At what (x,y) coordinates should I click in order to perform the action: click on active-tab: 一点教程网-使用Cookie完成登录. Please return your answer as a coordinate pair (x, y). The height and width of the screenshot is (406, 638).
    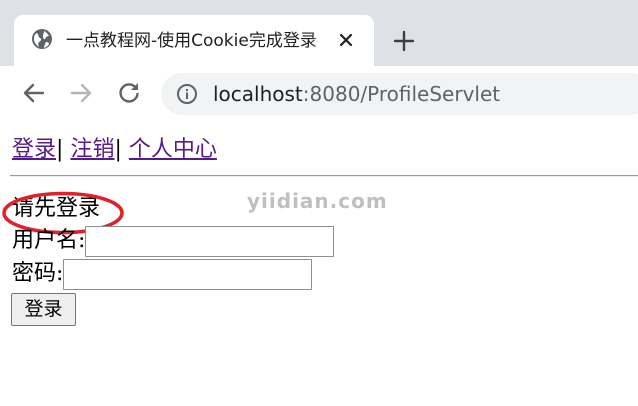
    Looking at the image, I should click on (194, 40).